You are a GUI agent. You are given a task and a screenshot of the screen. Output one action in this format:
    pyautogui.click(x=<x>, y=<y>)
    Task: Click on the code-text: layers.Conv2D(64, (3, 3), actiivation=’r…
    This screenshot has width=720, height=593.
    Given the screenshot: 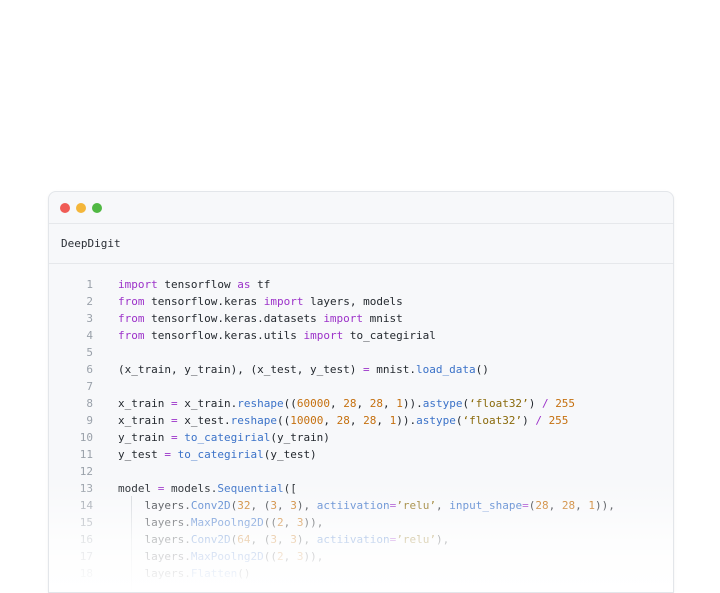 What is the action you would take?
    pyautogui.click(x=283, y=539)
    